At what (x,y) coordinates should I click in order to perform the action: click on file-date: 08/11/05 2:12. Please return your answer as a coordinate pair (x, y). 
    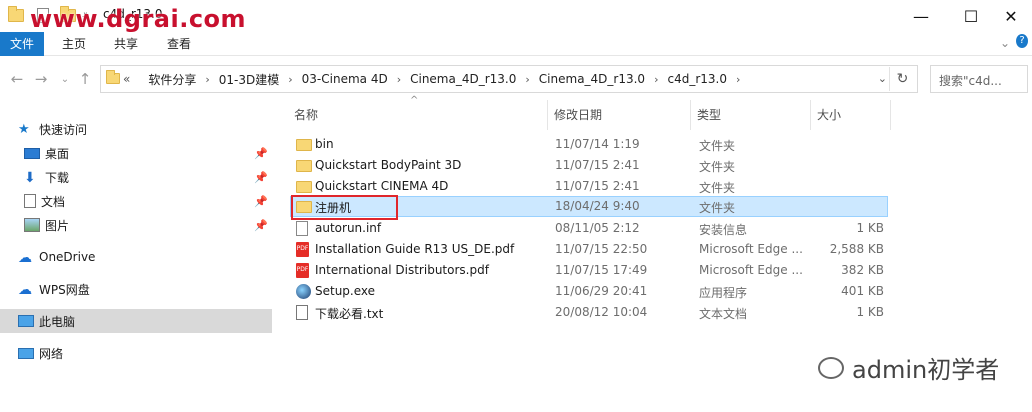
    Looking at the image, I should click on (597, 228).